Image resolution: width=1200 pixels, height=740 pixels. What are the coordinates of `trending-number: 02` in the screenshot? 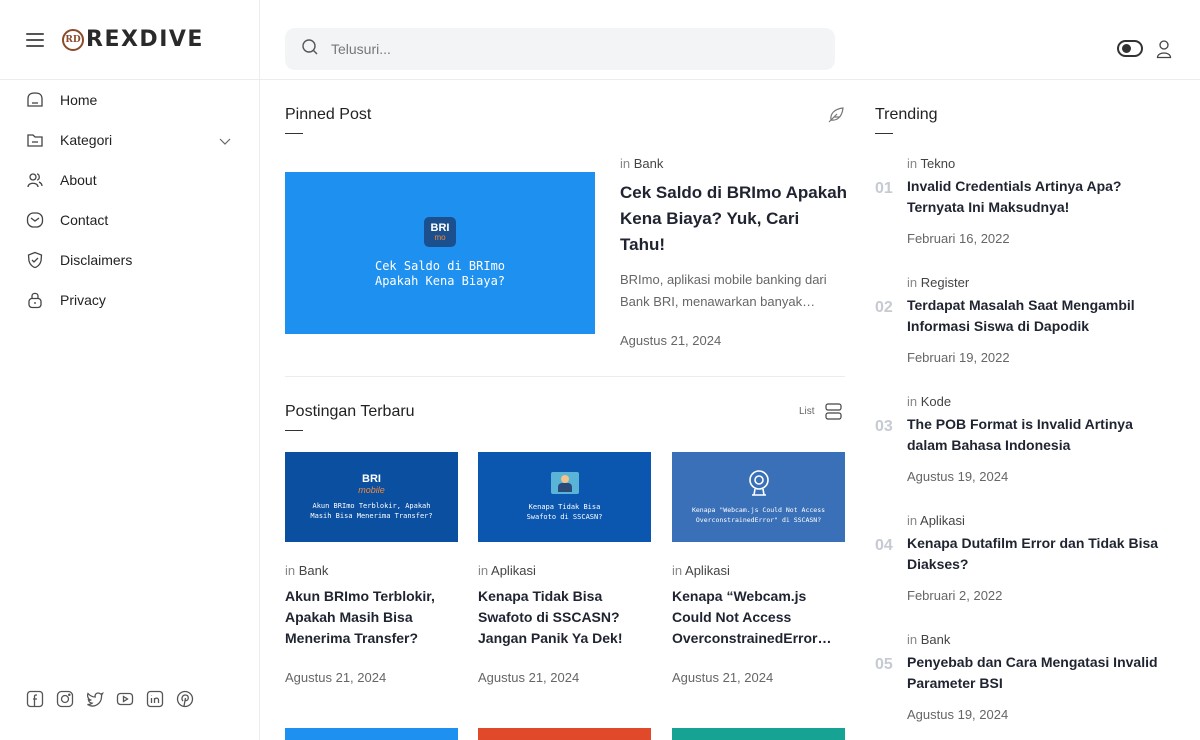 It's located at (884, 307).